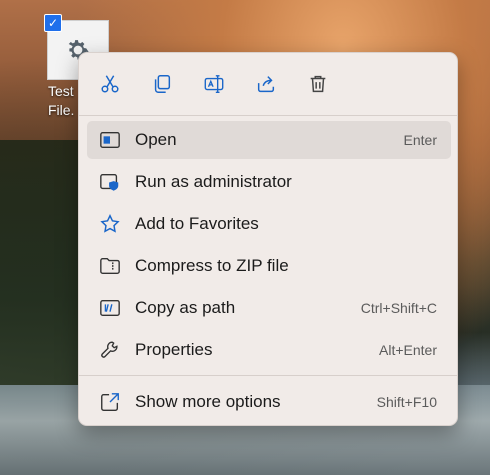  I want to click on menu-item-label: Add to Favorites, so click(197, 223).